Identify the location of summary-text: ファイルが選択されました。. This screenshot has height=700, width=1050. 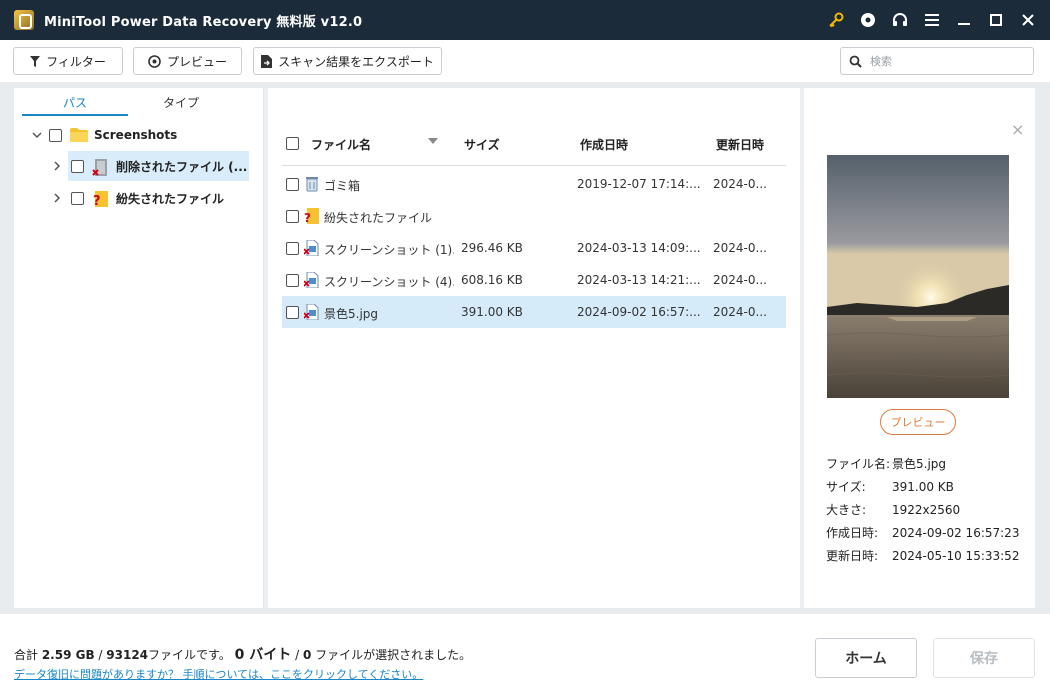
(391, 655).